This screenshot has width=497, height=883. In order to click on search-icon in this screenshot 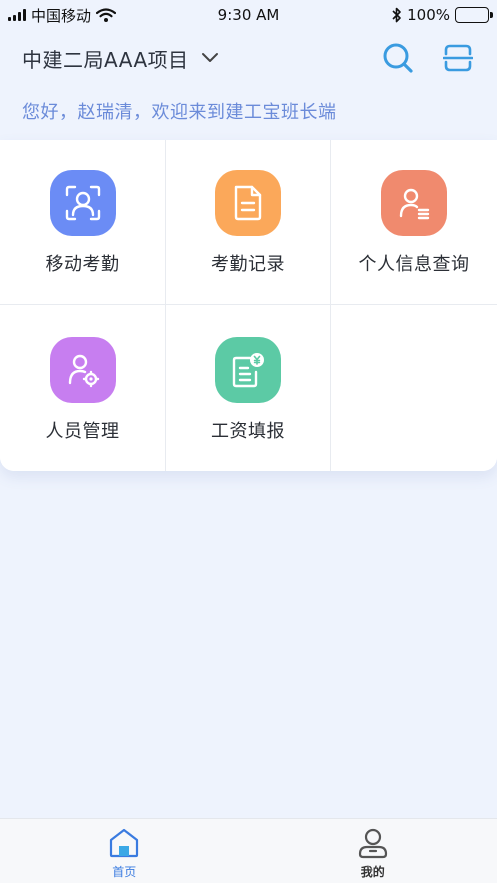, I will do `click(398, 58)`.